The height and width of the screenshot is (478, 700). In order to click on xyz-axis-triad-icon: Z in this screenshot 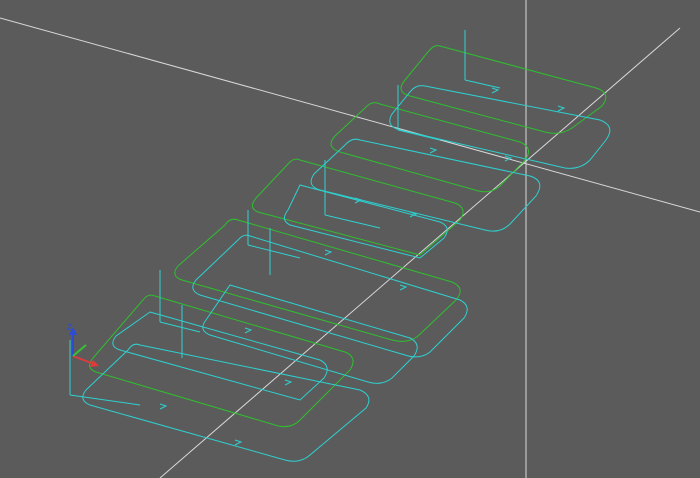, I will do `click(83, 345)`.